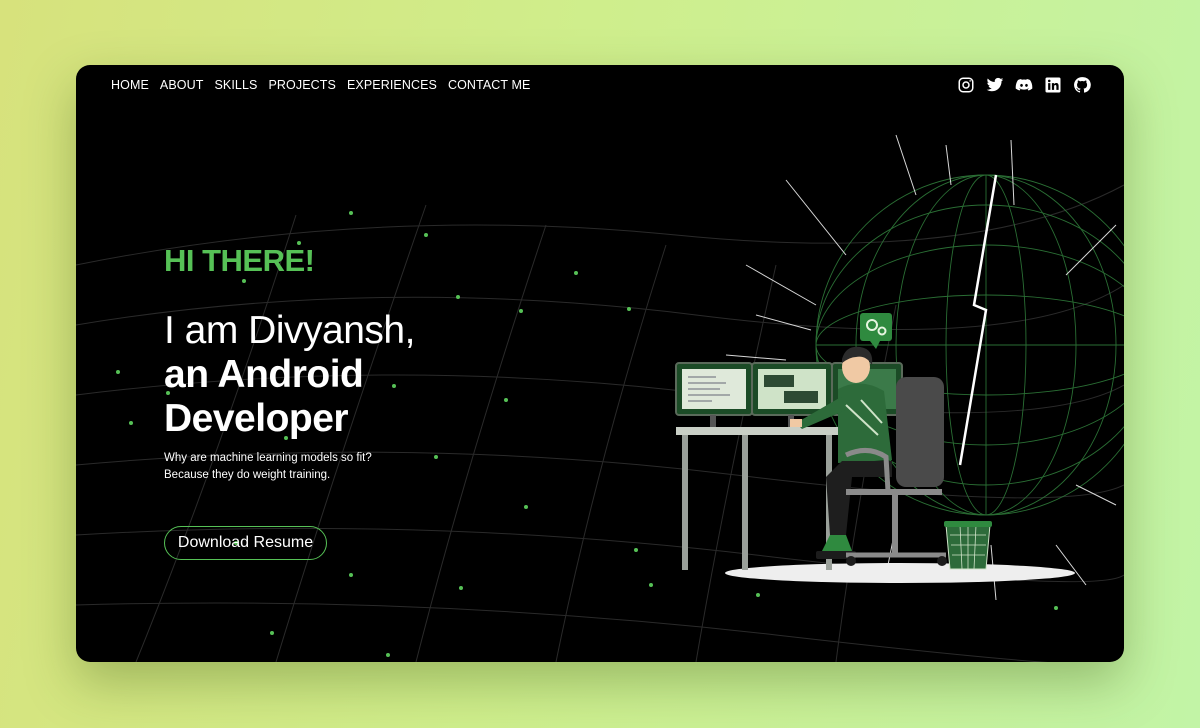 This screenshot has width=1200, height=728. I want to click on lightning-bolt, so click(978, 320).